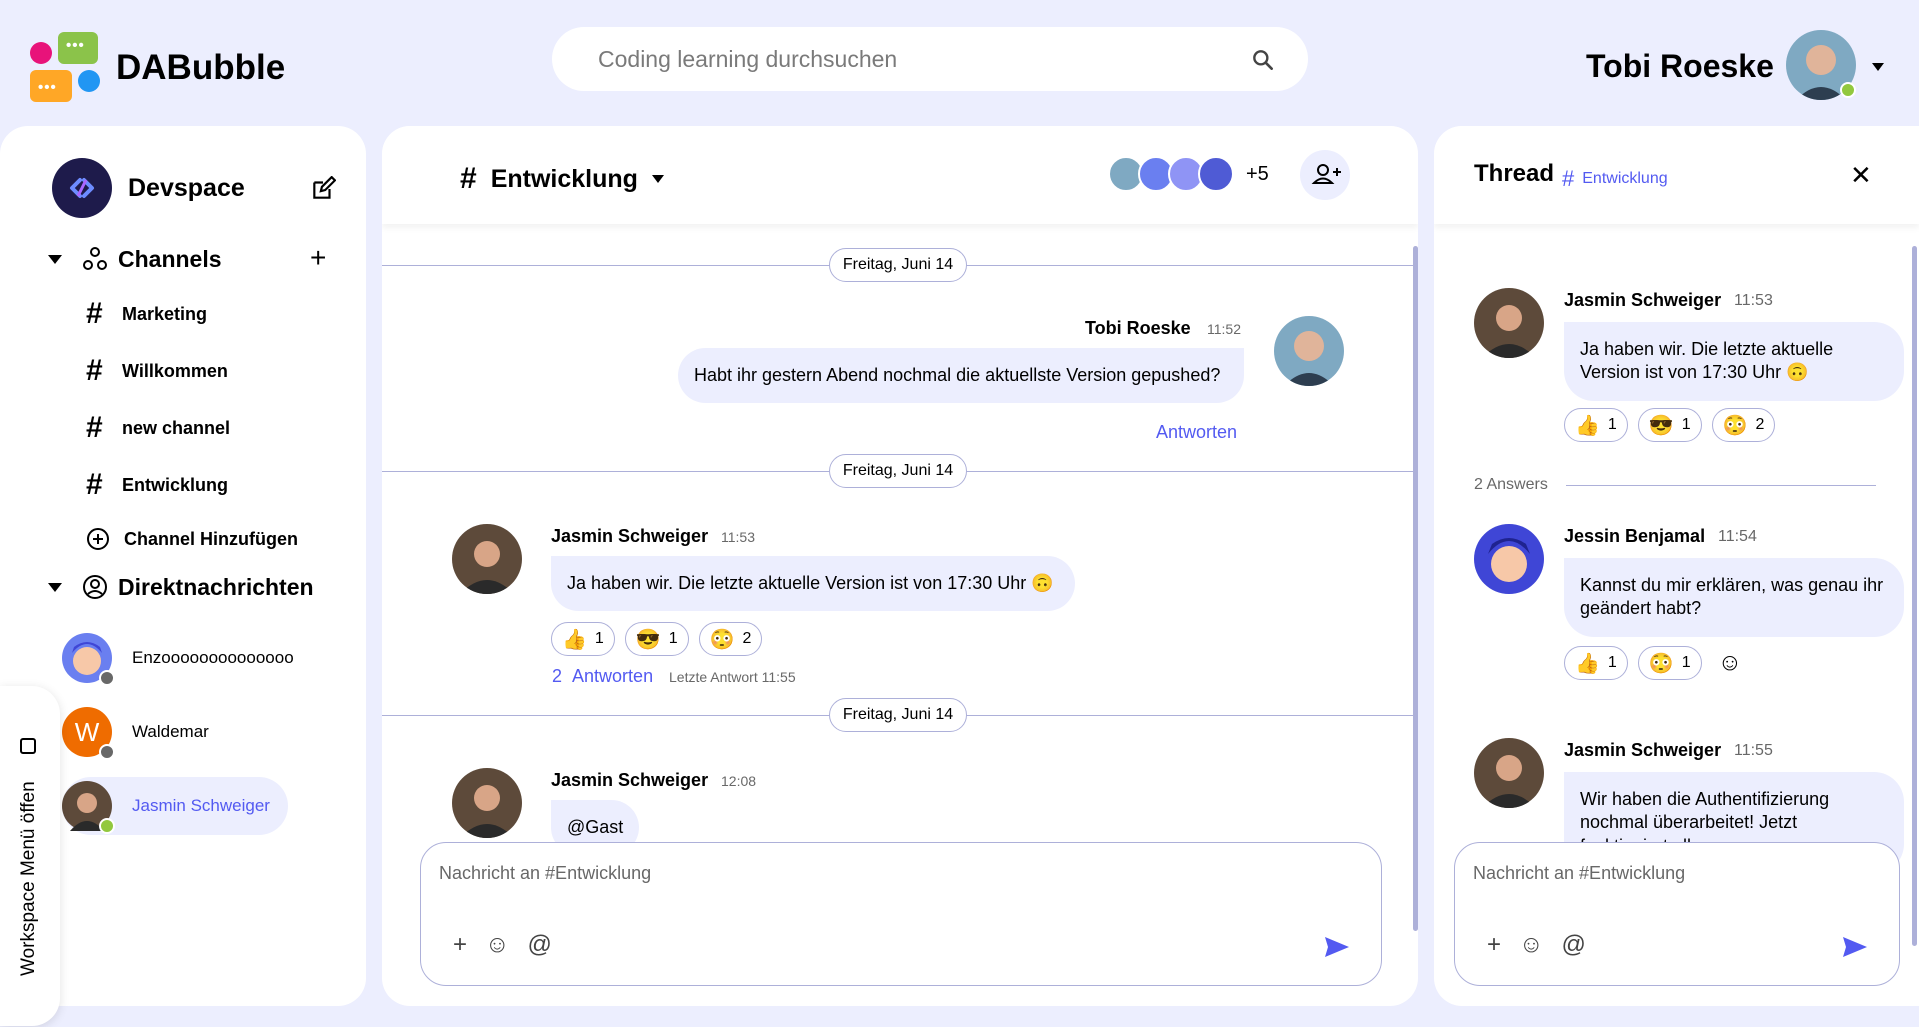 The image size is (1919, 1027). What do you see at coordinates (98, 539) in the screenshot?
I see `add-circle-icon` at bounding box center [98, 539].